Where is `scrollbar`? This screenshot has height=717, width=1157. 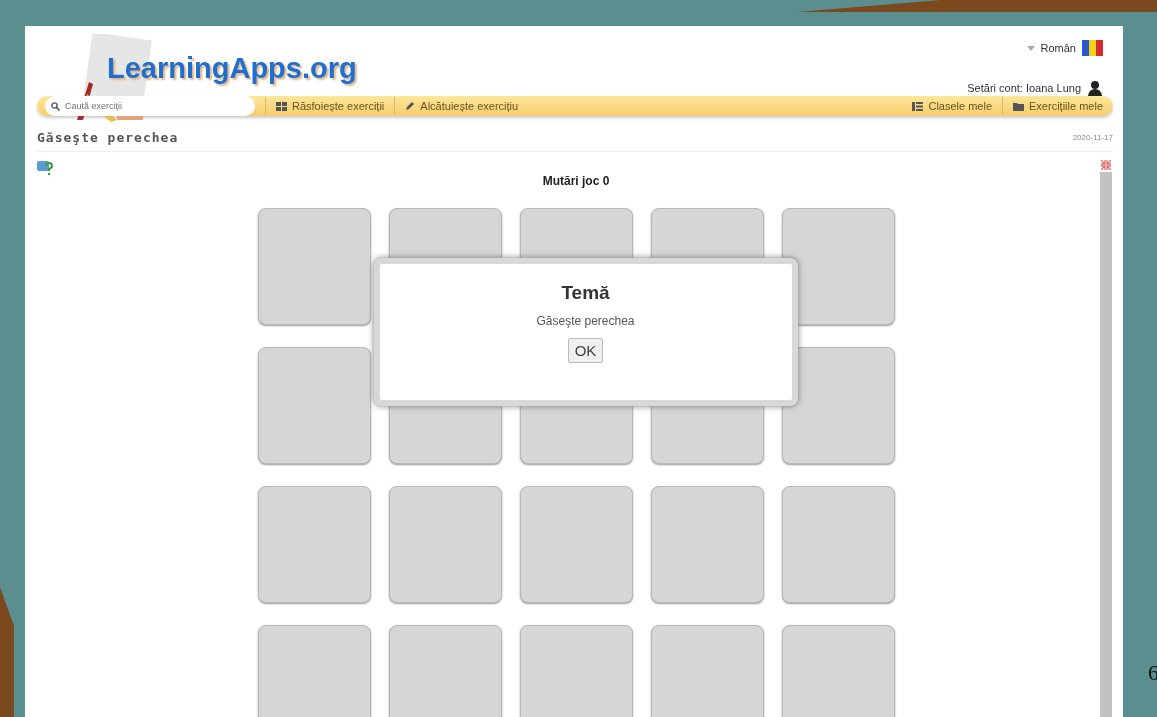 scrollbar is located at coordinates (1106, 444).